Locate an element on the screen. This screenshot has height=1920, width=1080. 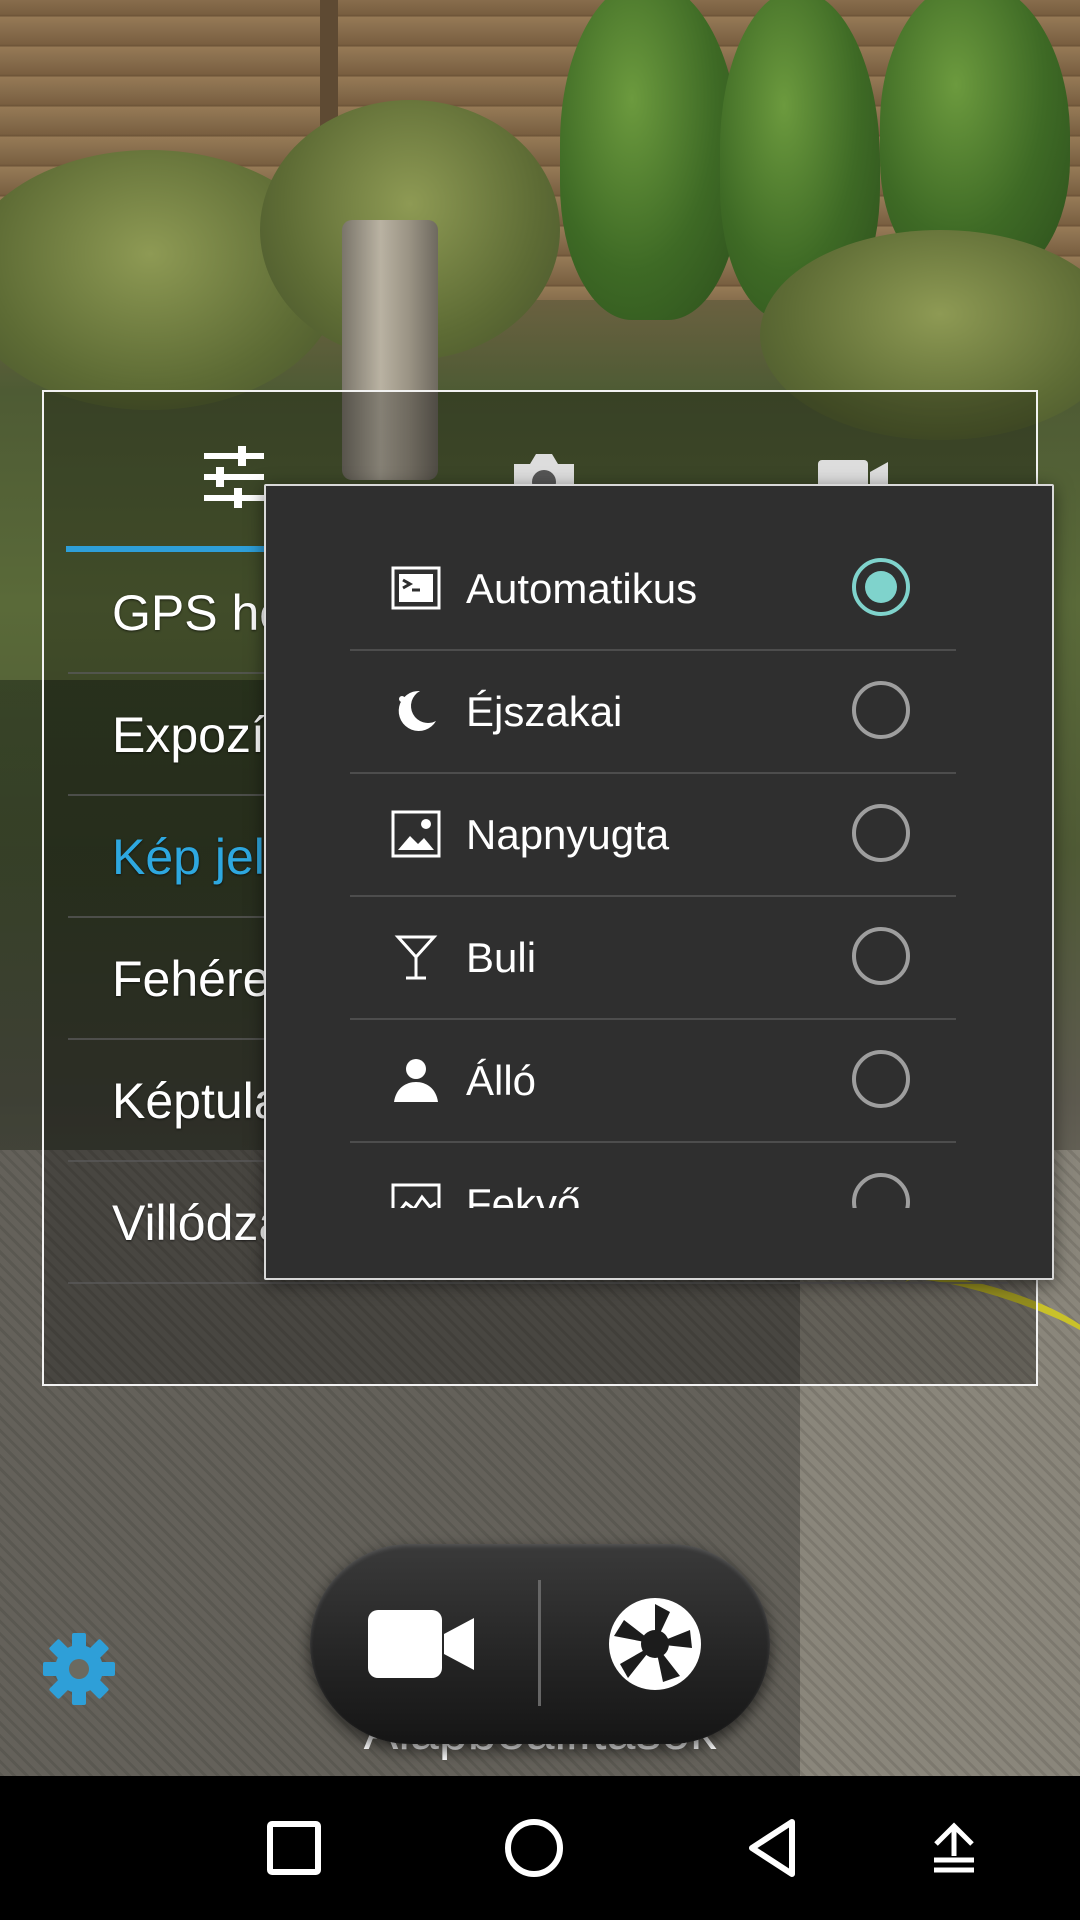
scene-option-label: Napnyugta is located at coordinates (568, 834).